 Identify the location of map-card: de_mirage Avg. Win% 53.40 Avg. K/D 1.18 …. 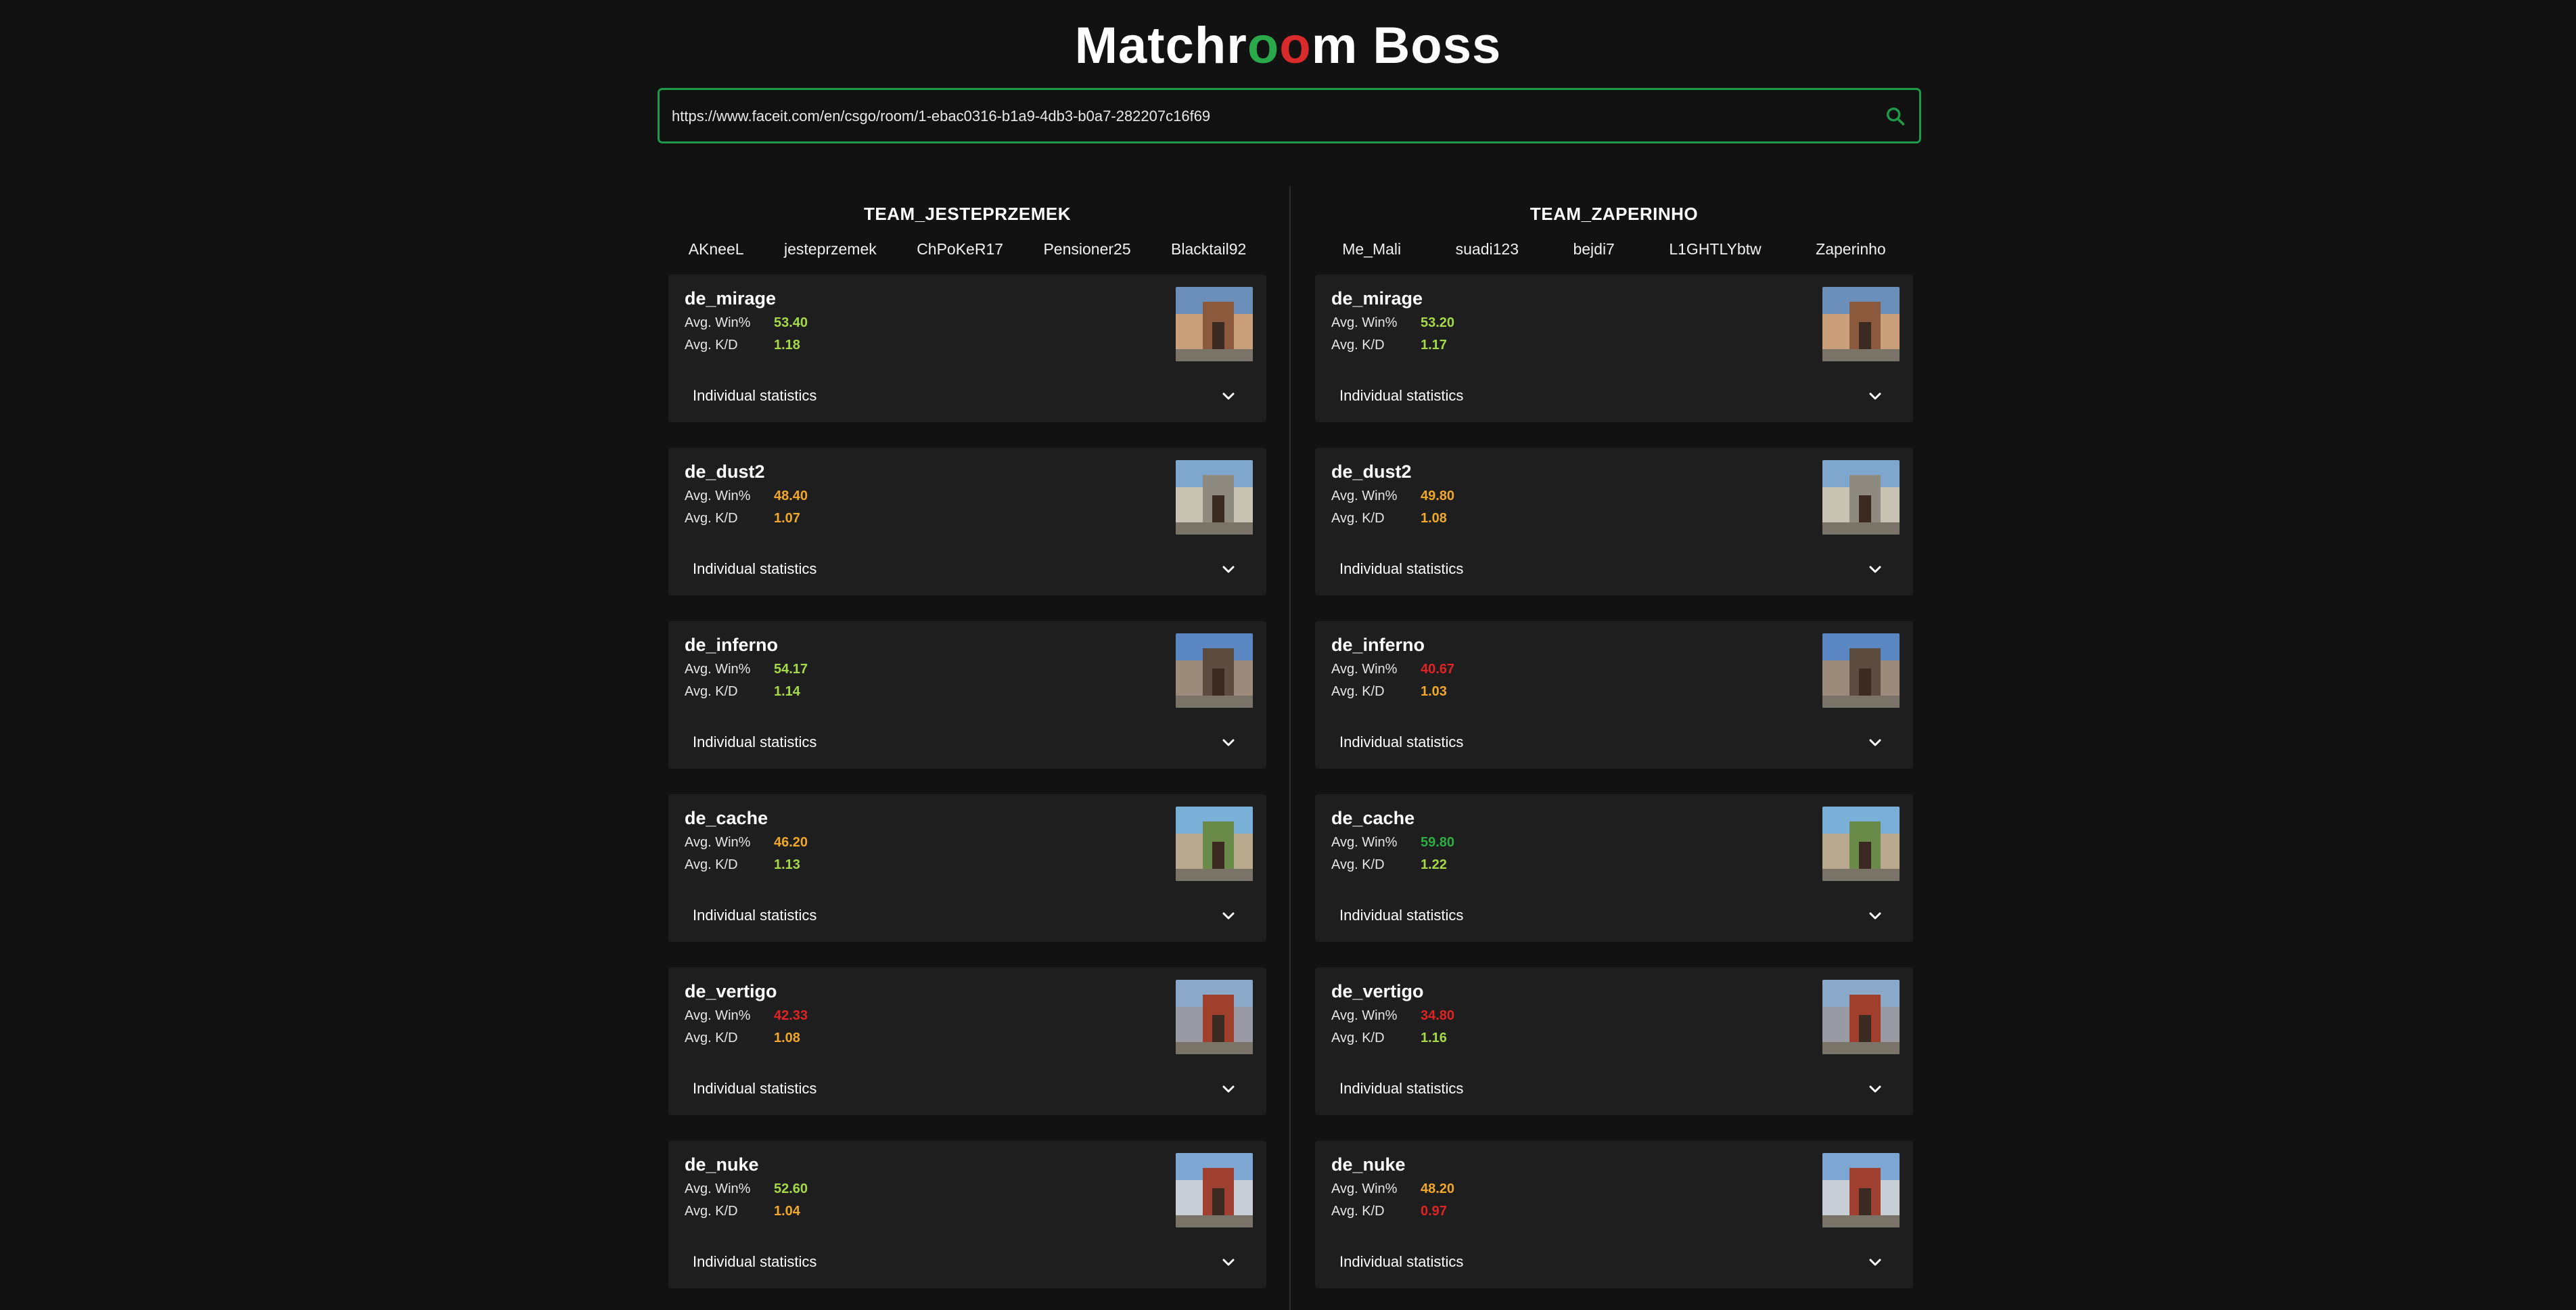
(967, 349).